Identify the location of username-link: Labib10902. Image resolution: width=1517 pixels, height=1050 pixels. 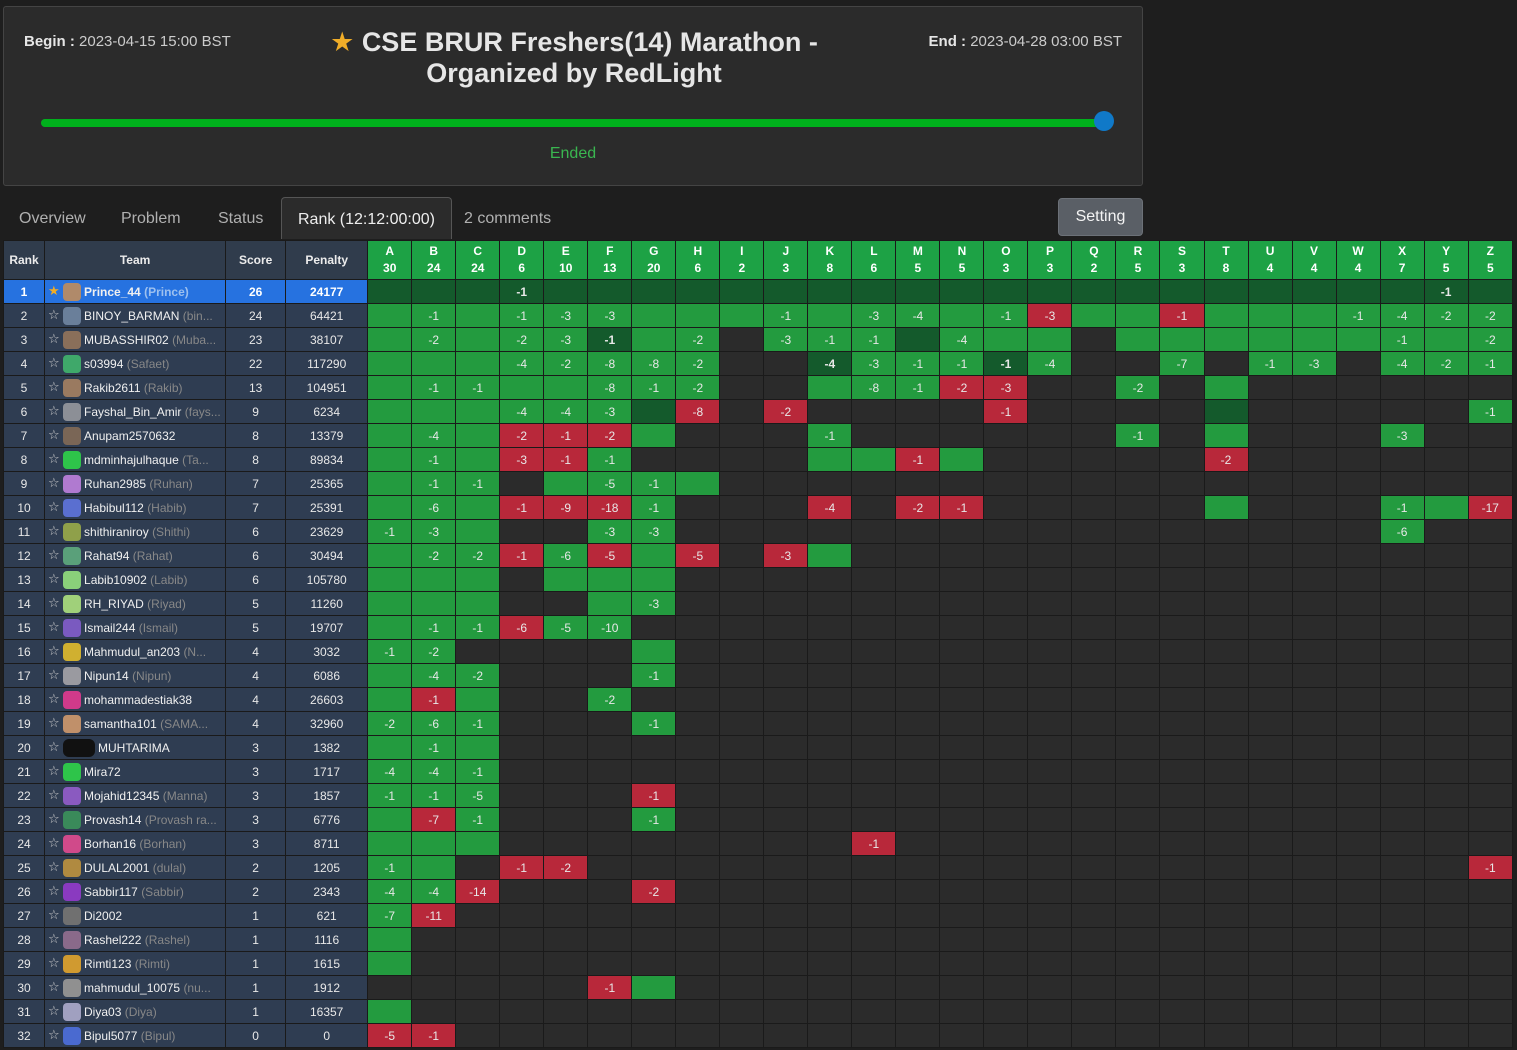
(115, 580).